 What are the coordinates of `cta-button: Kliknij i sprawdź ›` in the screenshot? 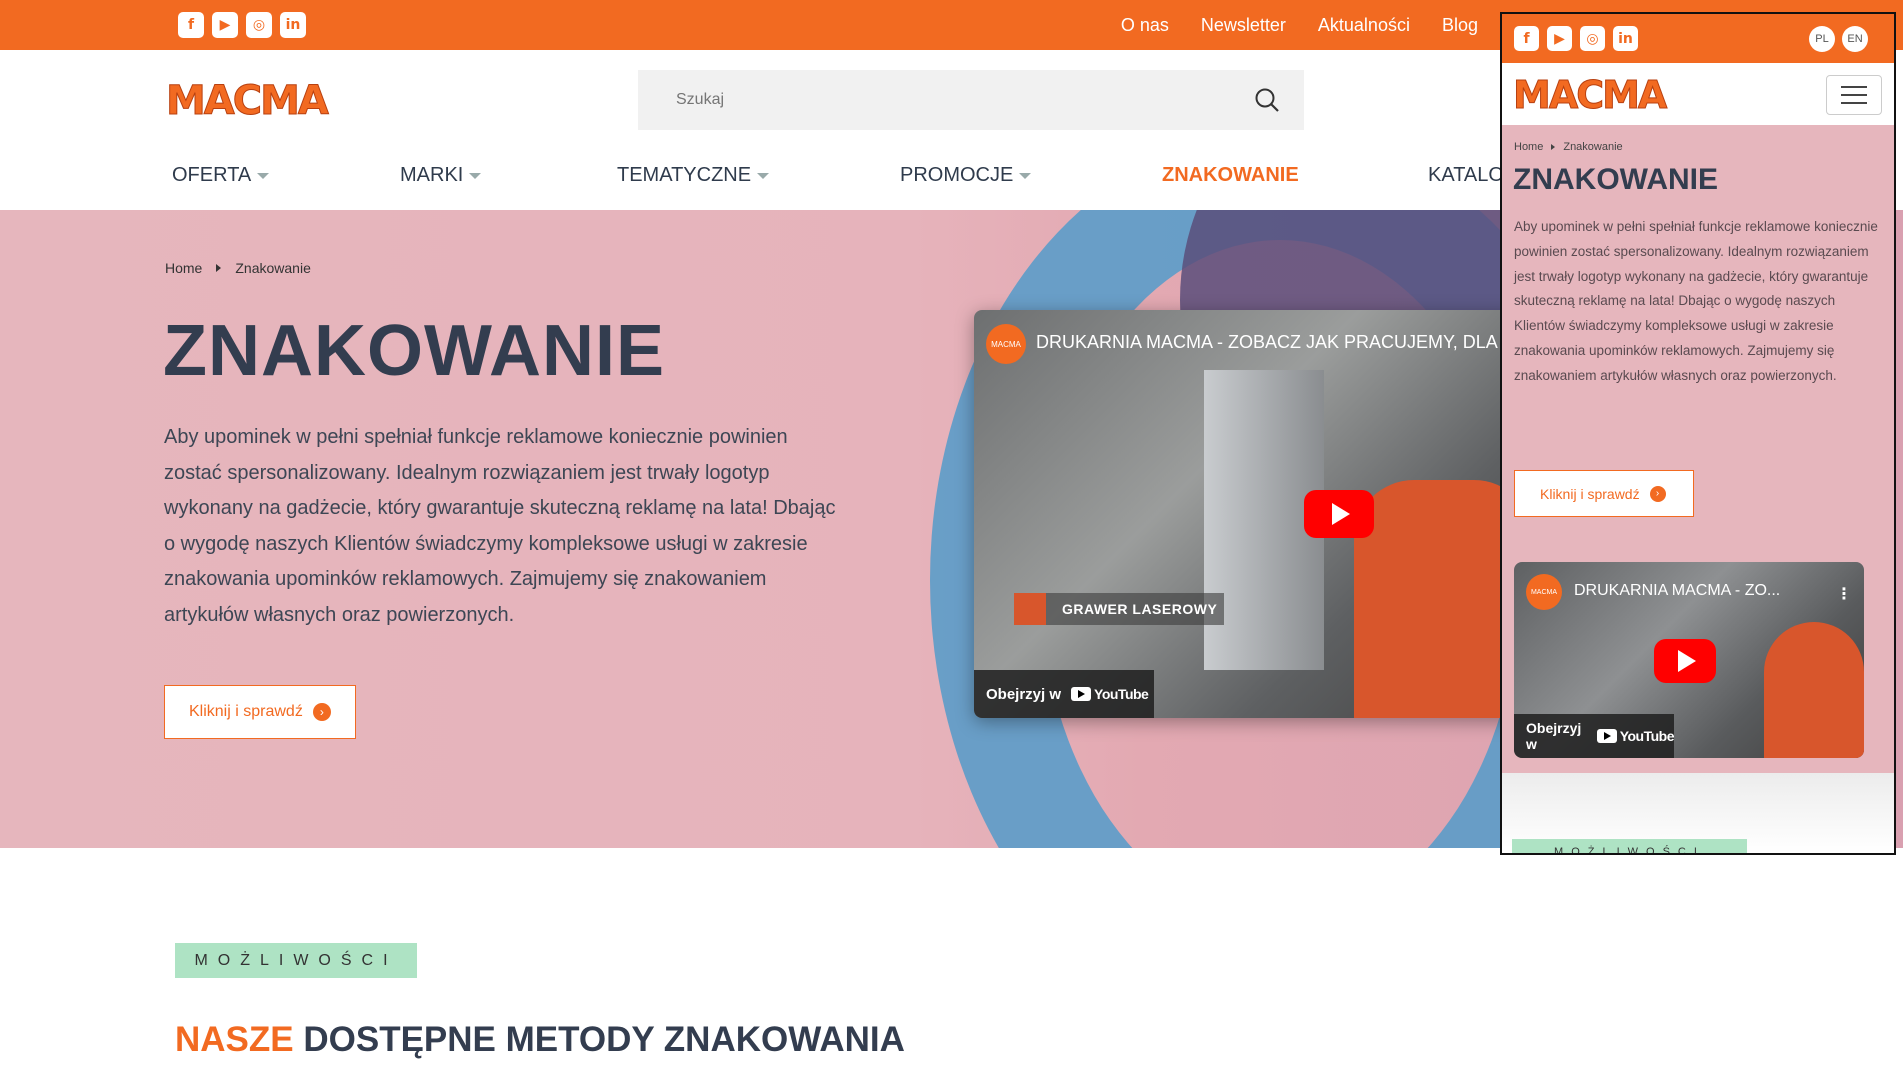 It's located at (260, 712).